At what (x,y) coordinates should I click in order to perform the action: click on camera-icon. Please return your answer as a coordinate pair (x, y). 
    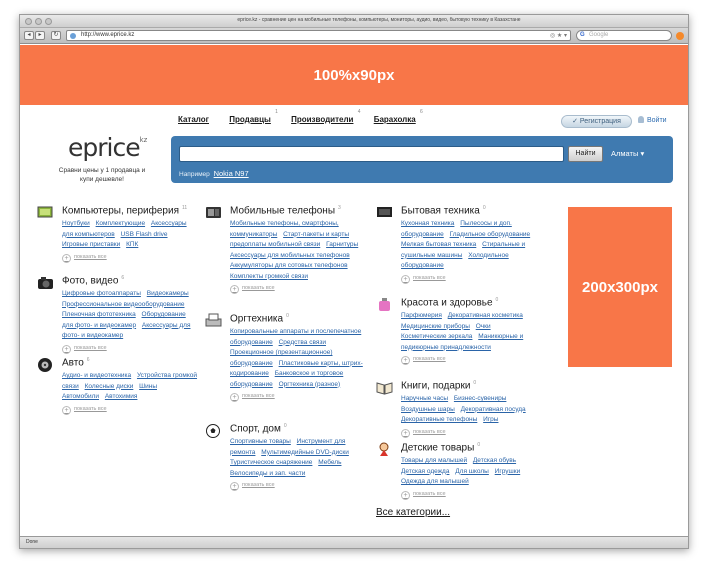
    Looking at the image, I should click on (45, 282).